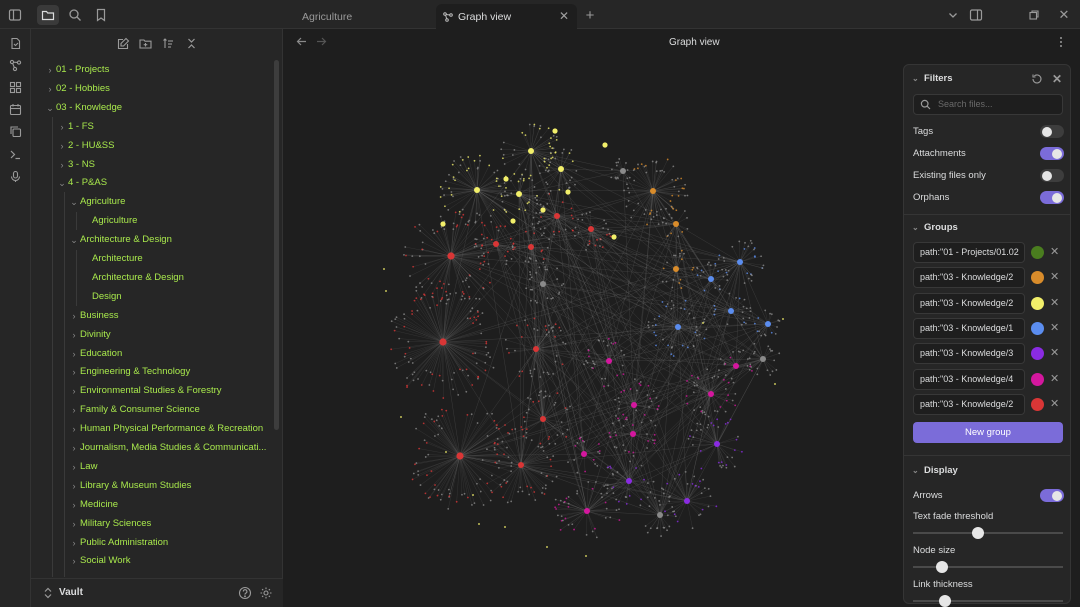 This screenshot has height=607, width=1080. What do you see at coordinates (78, 165) in the screenshot?
I see `tree-item: › 3 - NS` at bounding box center [78, 165].